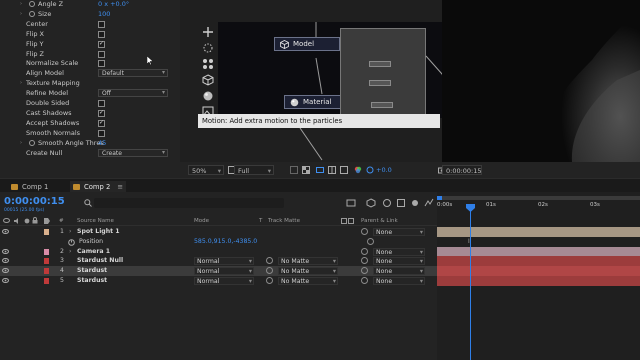 Image resolution: width=640 pixels, height=360 pixels. What do you see at coordinates (113, 4) in the screenshot?
I see `fx-value: 0 x +0.0°` at bounding box center [113, 4].